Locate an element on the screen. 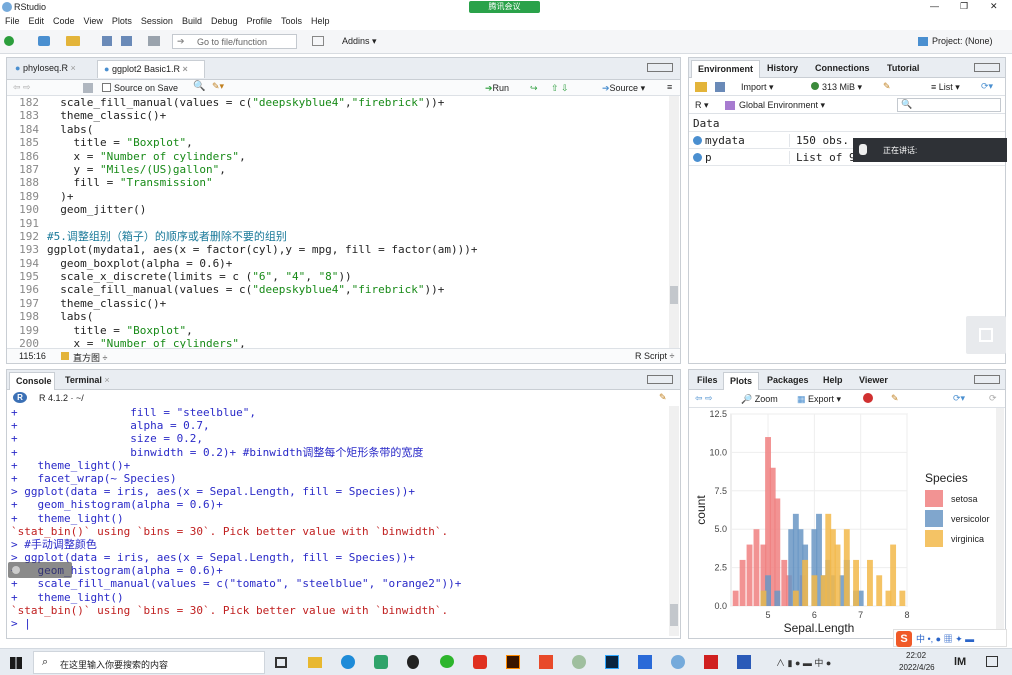 Image resolution: width=1012 pixels, height=675 pixels. photos-icon is located at coordinates (645, 662).